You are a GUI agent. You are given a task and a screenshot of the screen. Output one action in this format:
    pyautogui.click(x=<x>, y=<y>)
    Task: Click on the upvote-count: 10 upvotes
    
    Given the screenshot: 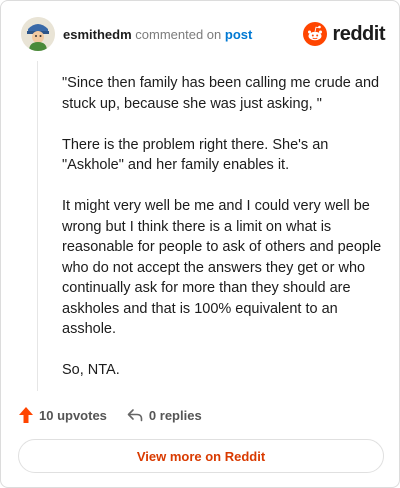 What is the action you would take?
    pyautogui.click(x=73, y=415)
    